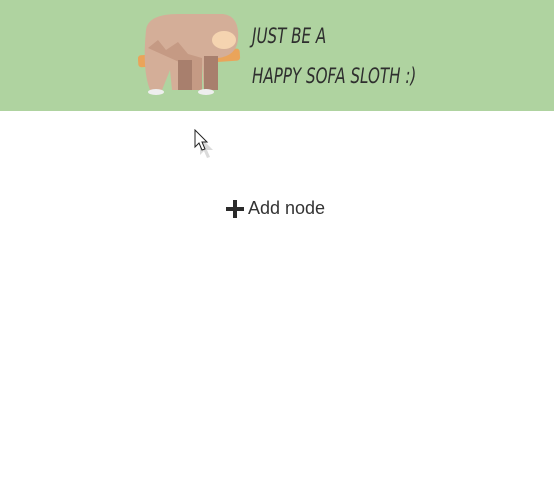  Describe the element at coordinates (203, 143) in the screenshot. I see `mouse-cursor-icon` at that location.